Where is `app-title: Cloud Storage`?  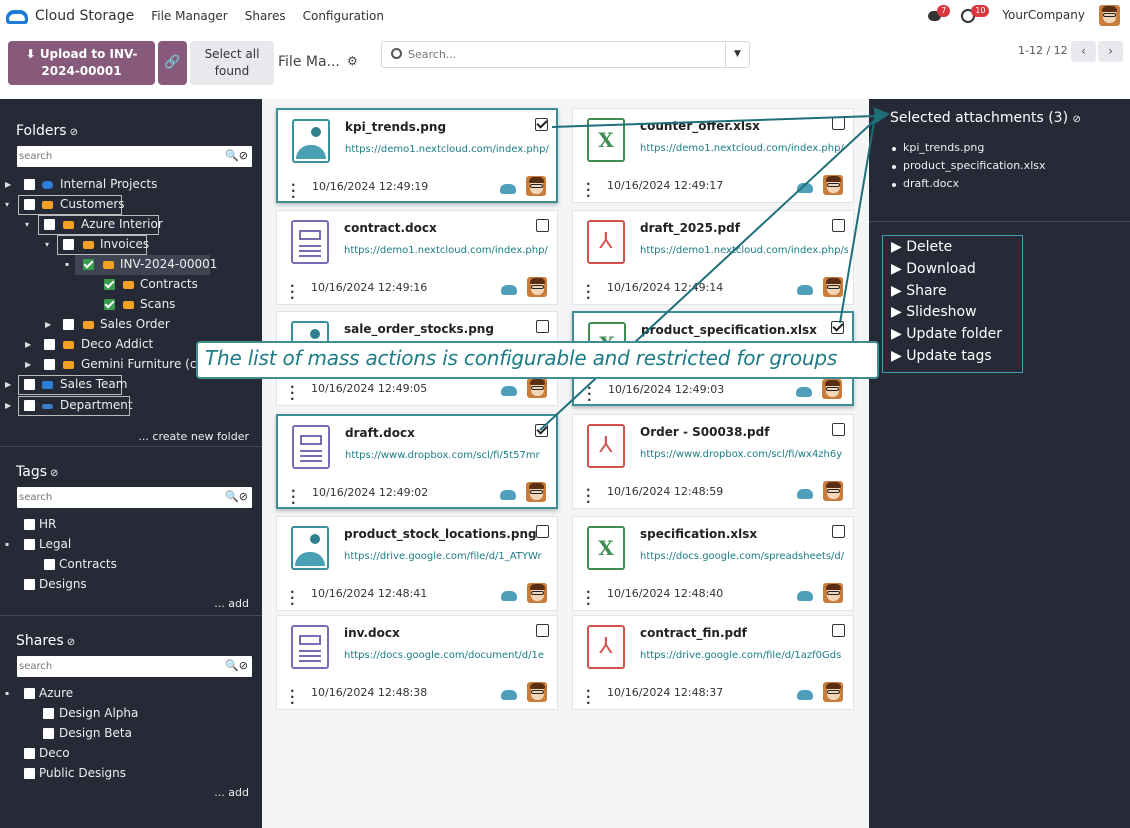
app-title: Cloud Storage is located at coordinates (84, 16).